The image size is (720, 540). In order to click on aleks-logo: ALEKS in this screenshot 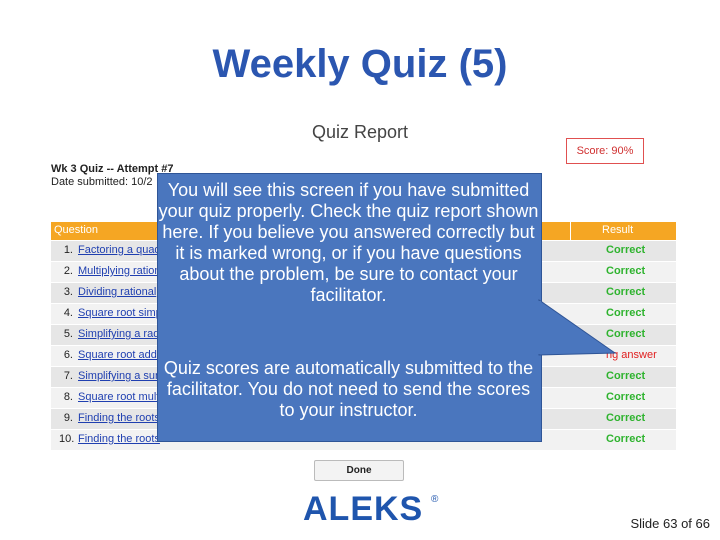, I will do `click(363, 509)`.